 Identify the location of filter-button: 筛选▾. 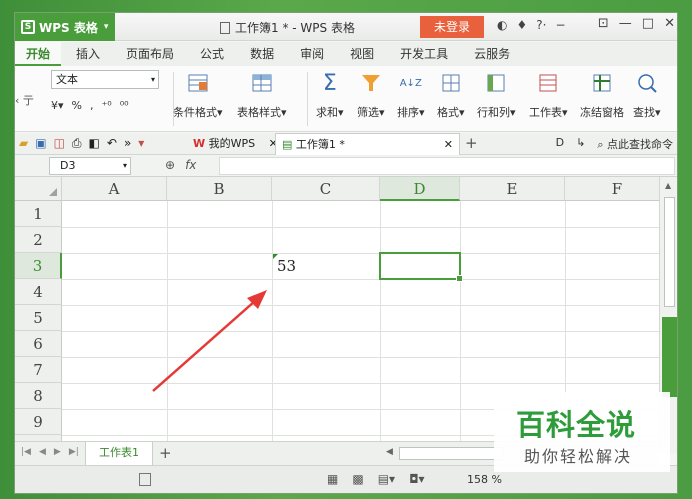
(371, 96).